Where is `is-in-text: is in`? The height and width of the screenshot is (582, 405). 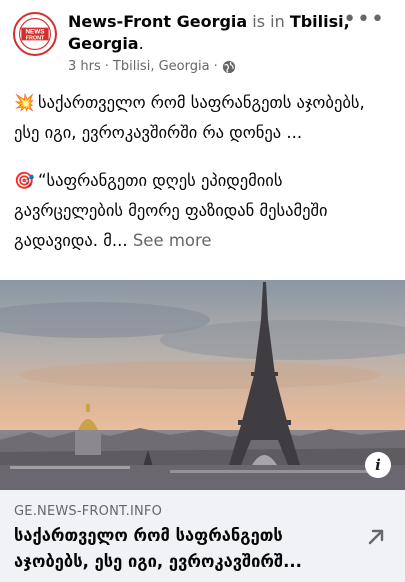
is-in-text: is in is located at coordinates (268, 21).